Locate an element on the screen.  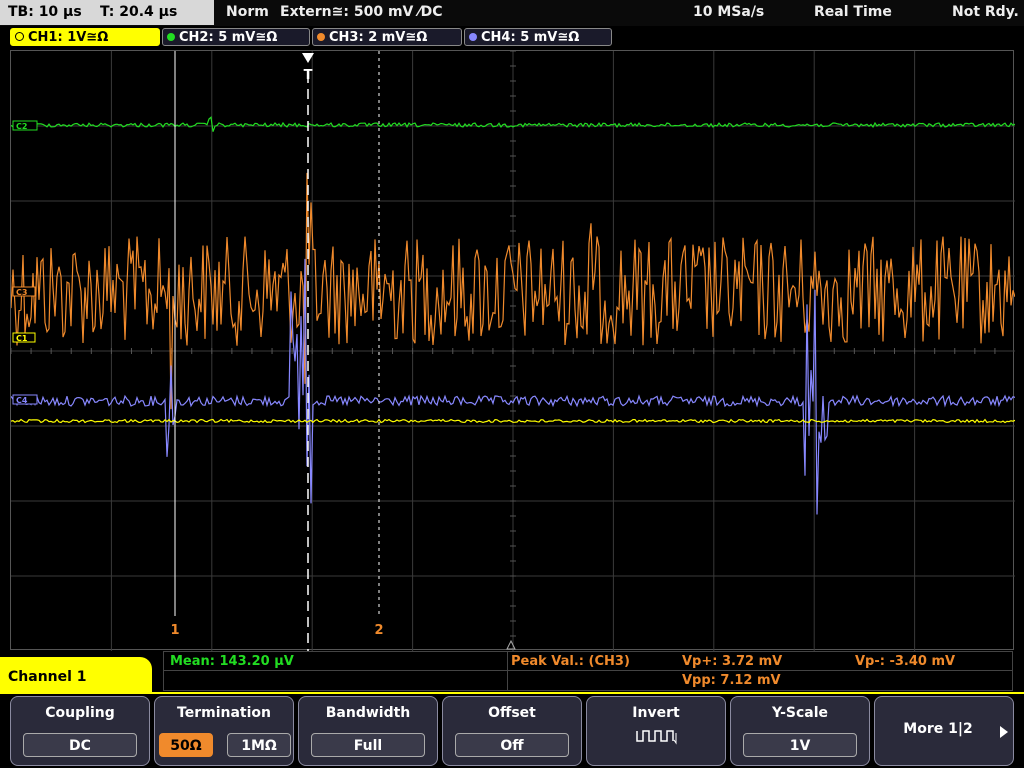
tab-ch2-label: CH2: 5 mV≅Ω is located at coordinates (228, 37).